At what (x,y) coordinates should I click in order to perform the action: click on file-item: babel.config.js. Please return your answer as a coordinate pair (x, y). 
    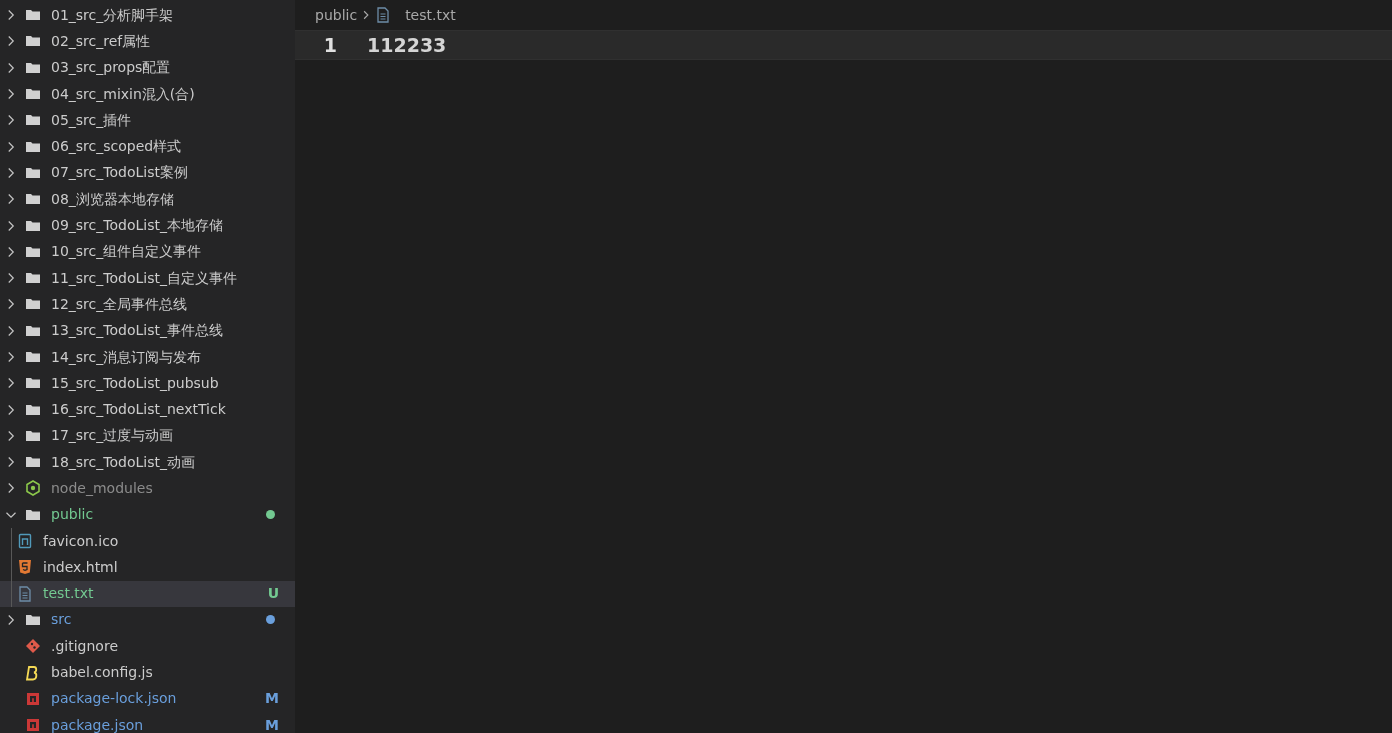
    Looking at the image, I should click on (147, 672).